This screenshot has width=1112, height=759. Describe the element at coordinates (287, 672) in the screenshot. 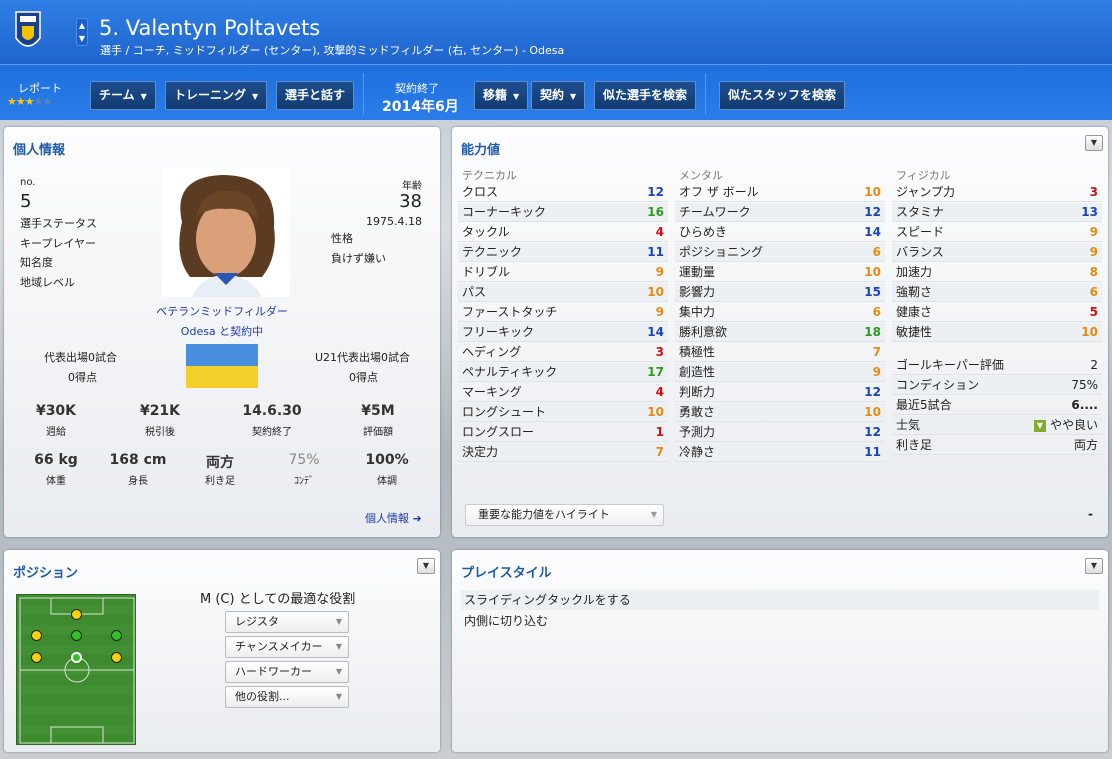

I see `role-button: ハードワーカー ▼` at that location.